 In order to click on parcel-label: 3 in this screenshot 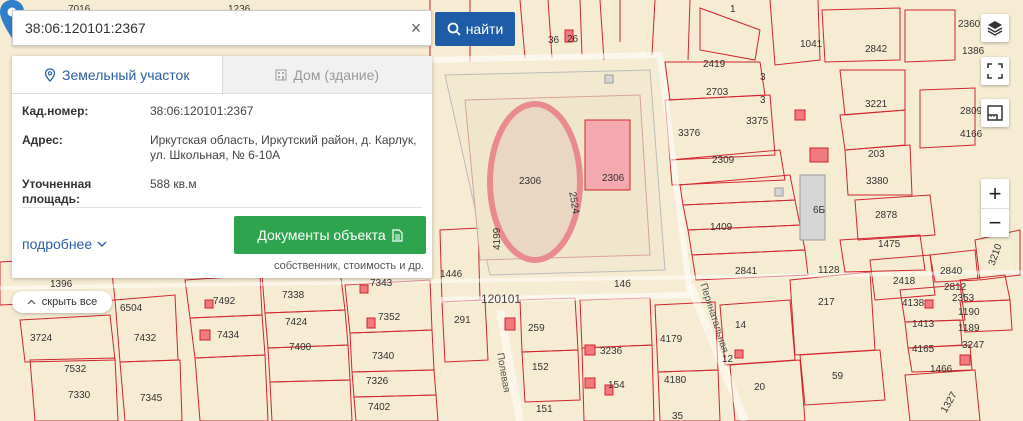, I will do `click(763, 77)`.